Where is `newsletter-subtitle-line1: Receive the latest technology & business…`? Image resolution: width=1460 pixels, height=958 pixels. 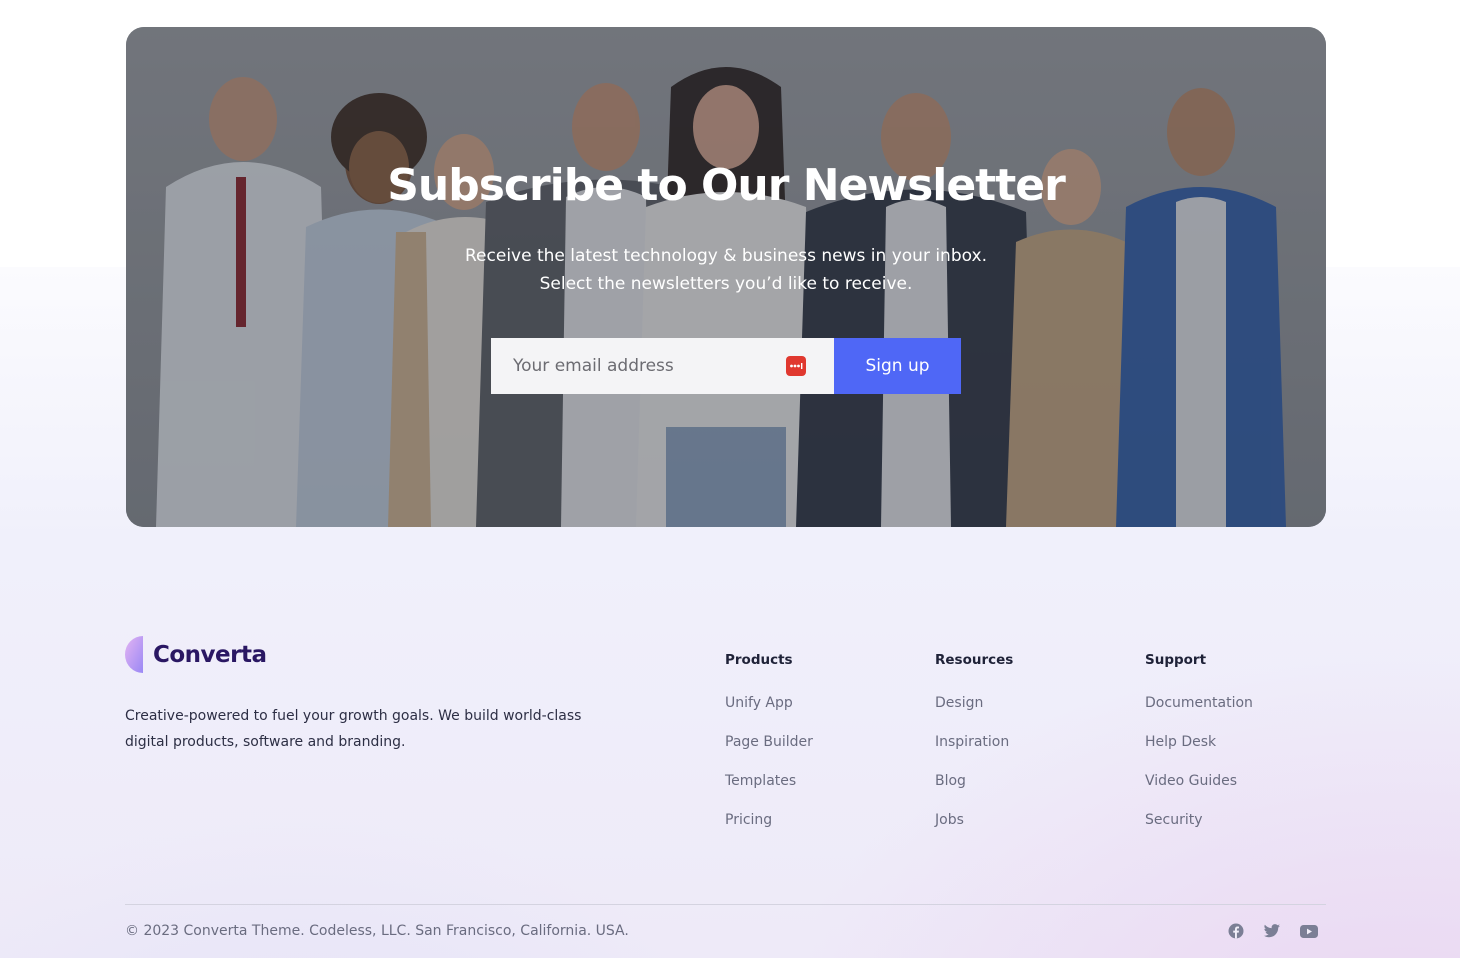 newsletter-subtitle-line1: Receive the latest technology & business… is located at coordinates (726, 256).